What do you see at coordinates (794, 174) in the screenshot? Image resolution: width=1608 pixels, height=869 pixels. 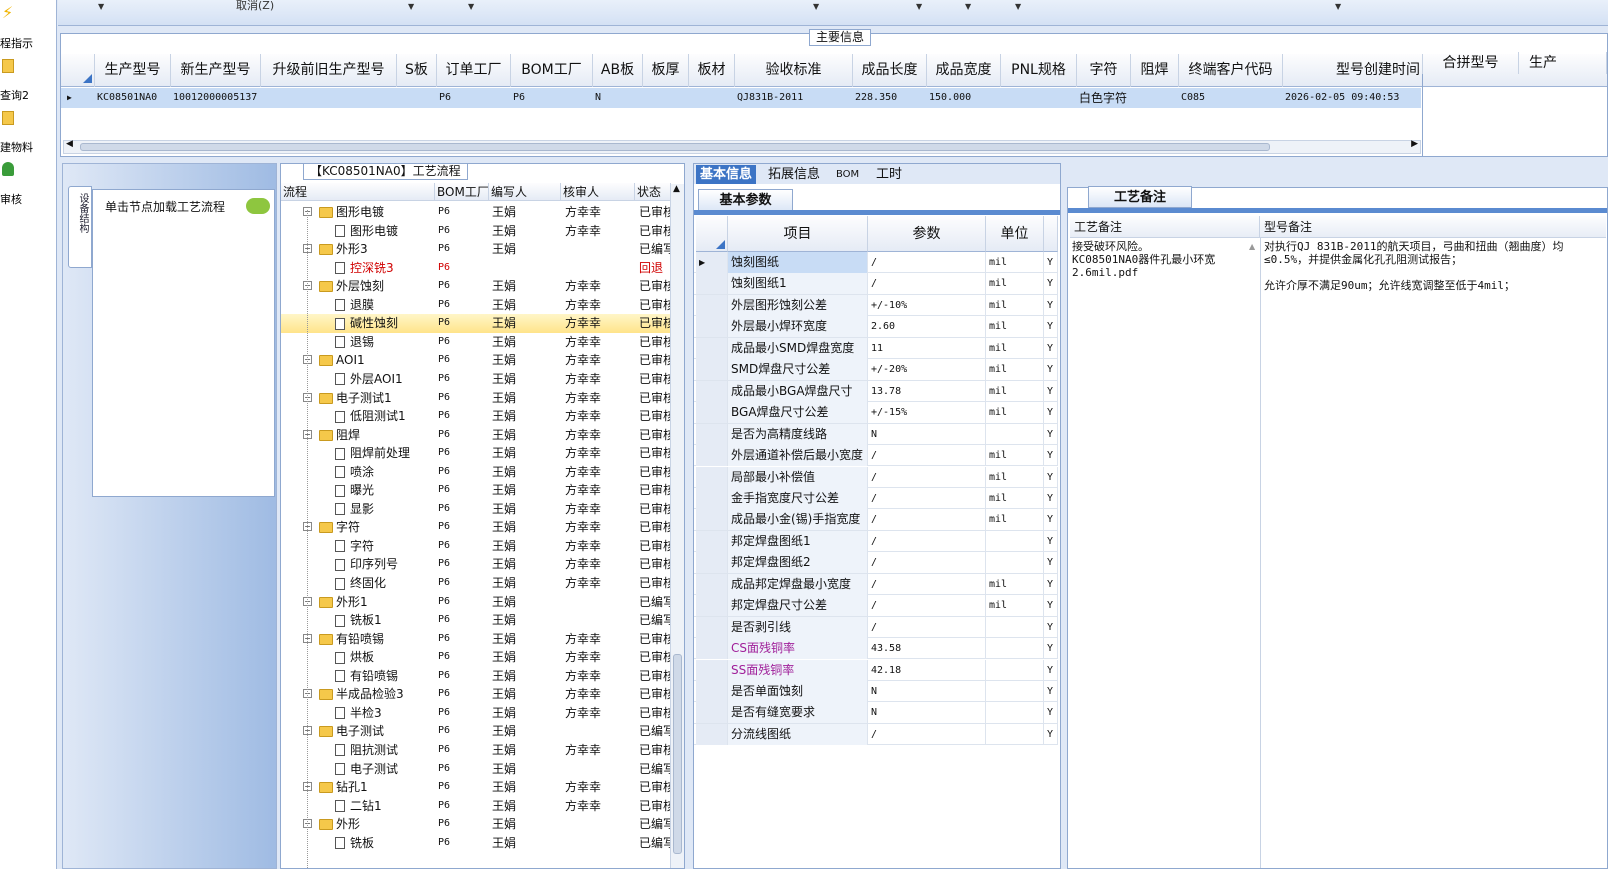 I see `tab-extended-info: 拓展信息` at bounding box center [794, 174].